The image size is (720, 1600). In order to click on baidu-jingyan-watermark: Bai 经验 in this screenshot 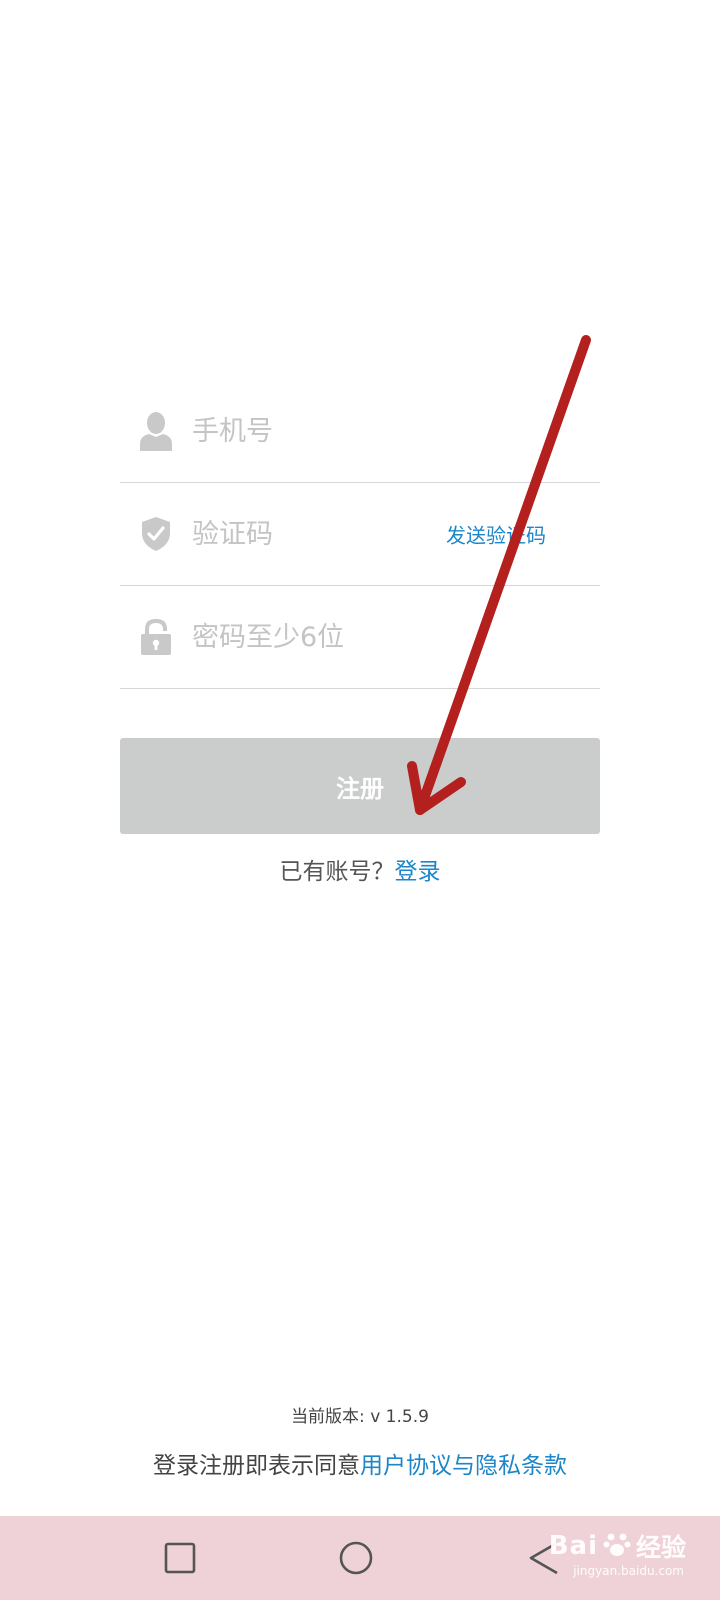, I will do `click(617, 1546)`.